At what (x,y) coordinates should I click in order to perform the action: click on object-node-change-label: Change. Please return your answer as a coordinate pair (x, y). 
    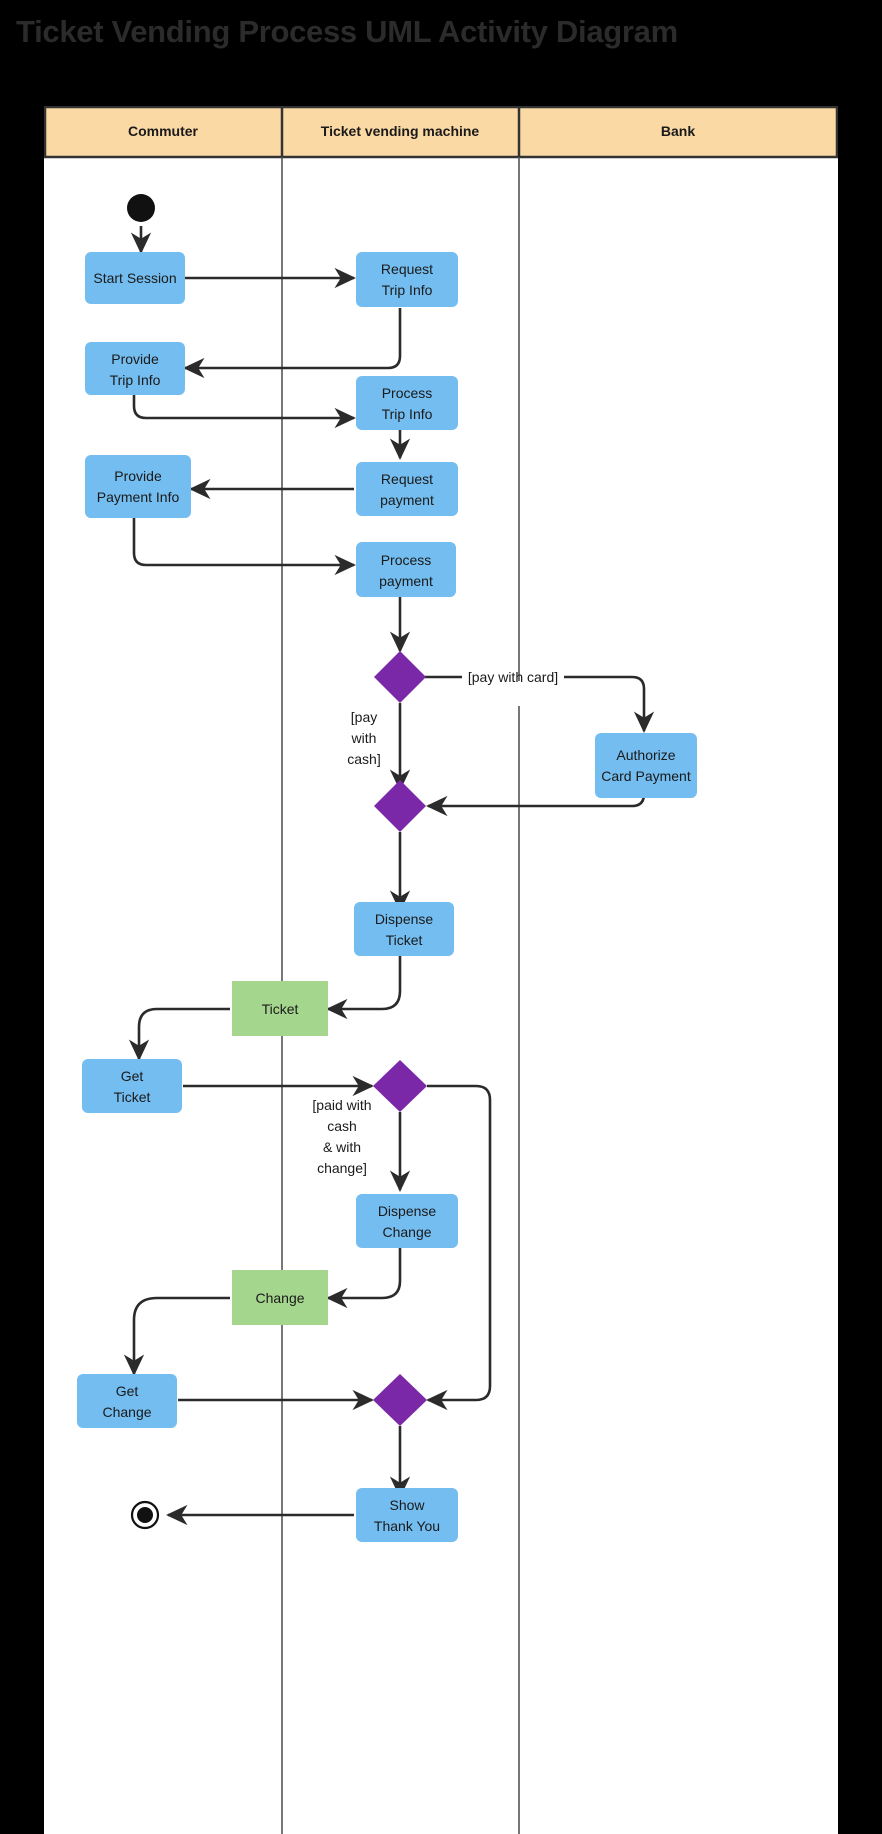
    Looking at the image, I should click on (279, 1298).